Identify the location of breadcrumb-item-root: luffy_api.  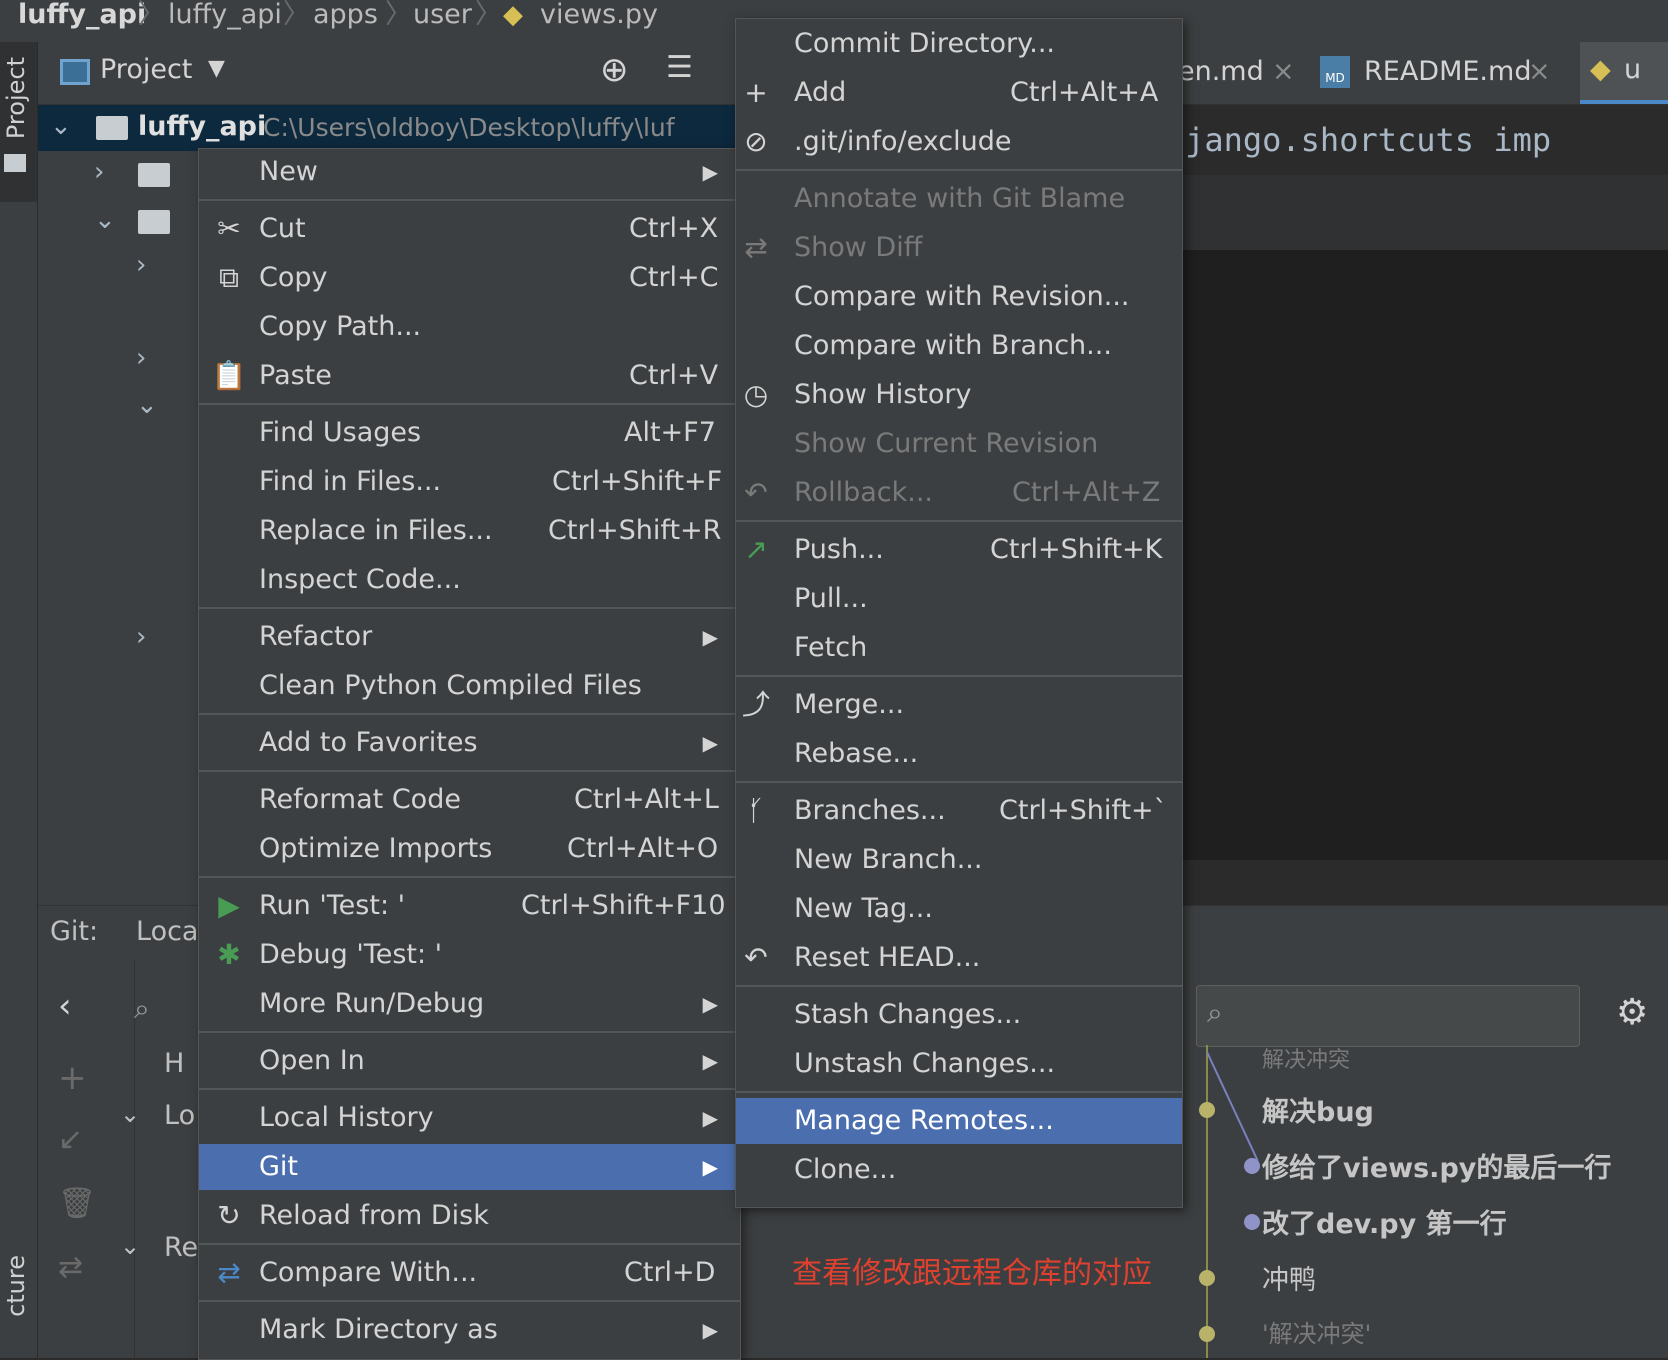
(82, 15).